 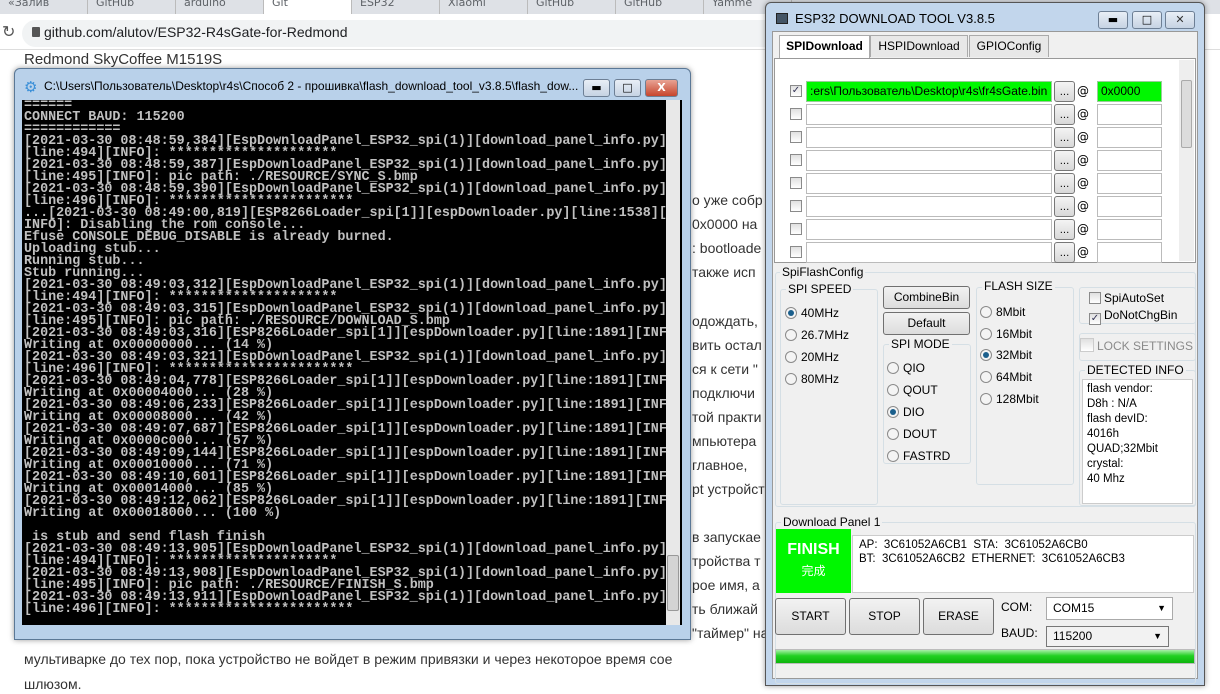 I want to click on article-line: в запускае, so click(x=726, y=537).